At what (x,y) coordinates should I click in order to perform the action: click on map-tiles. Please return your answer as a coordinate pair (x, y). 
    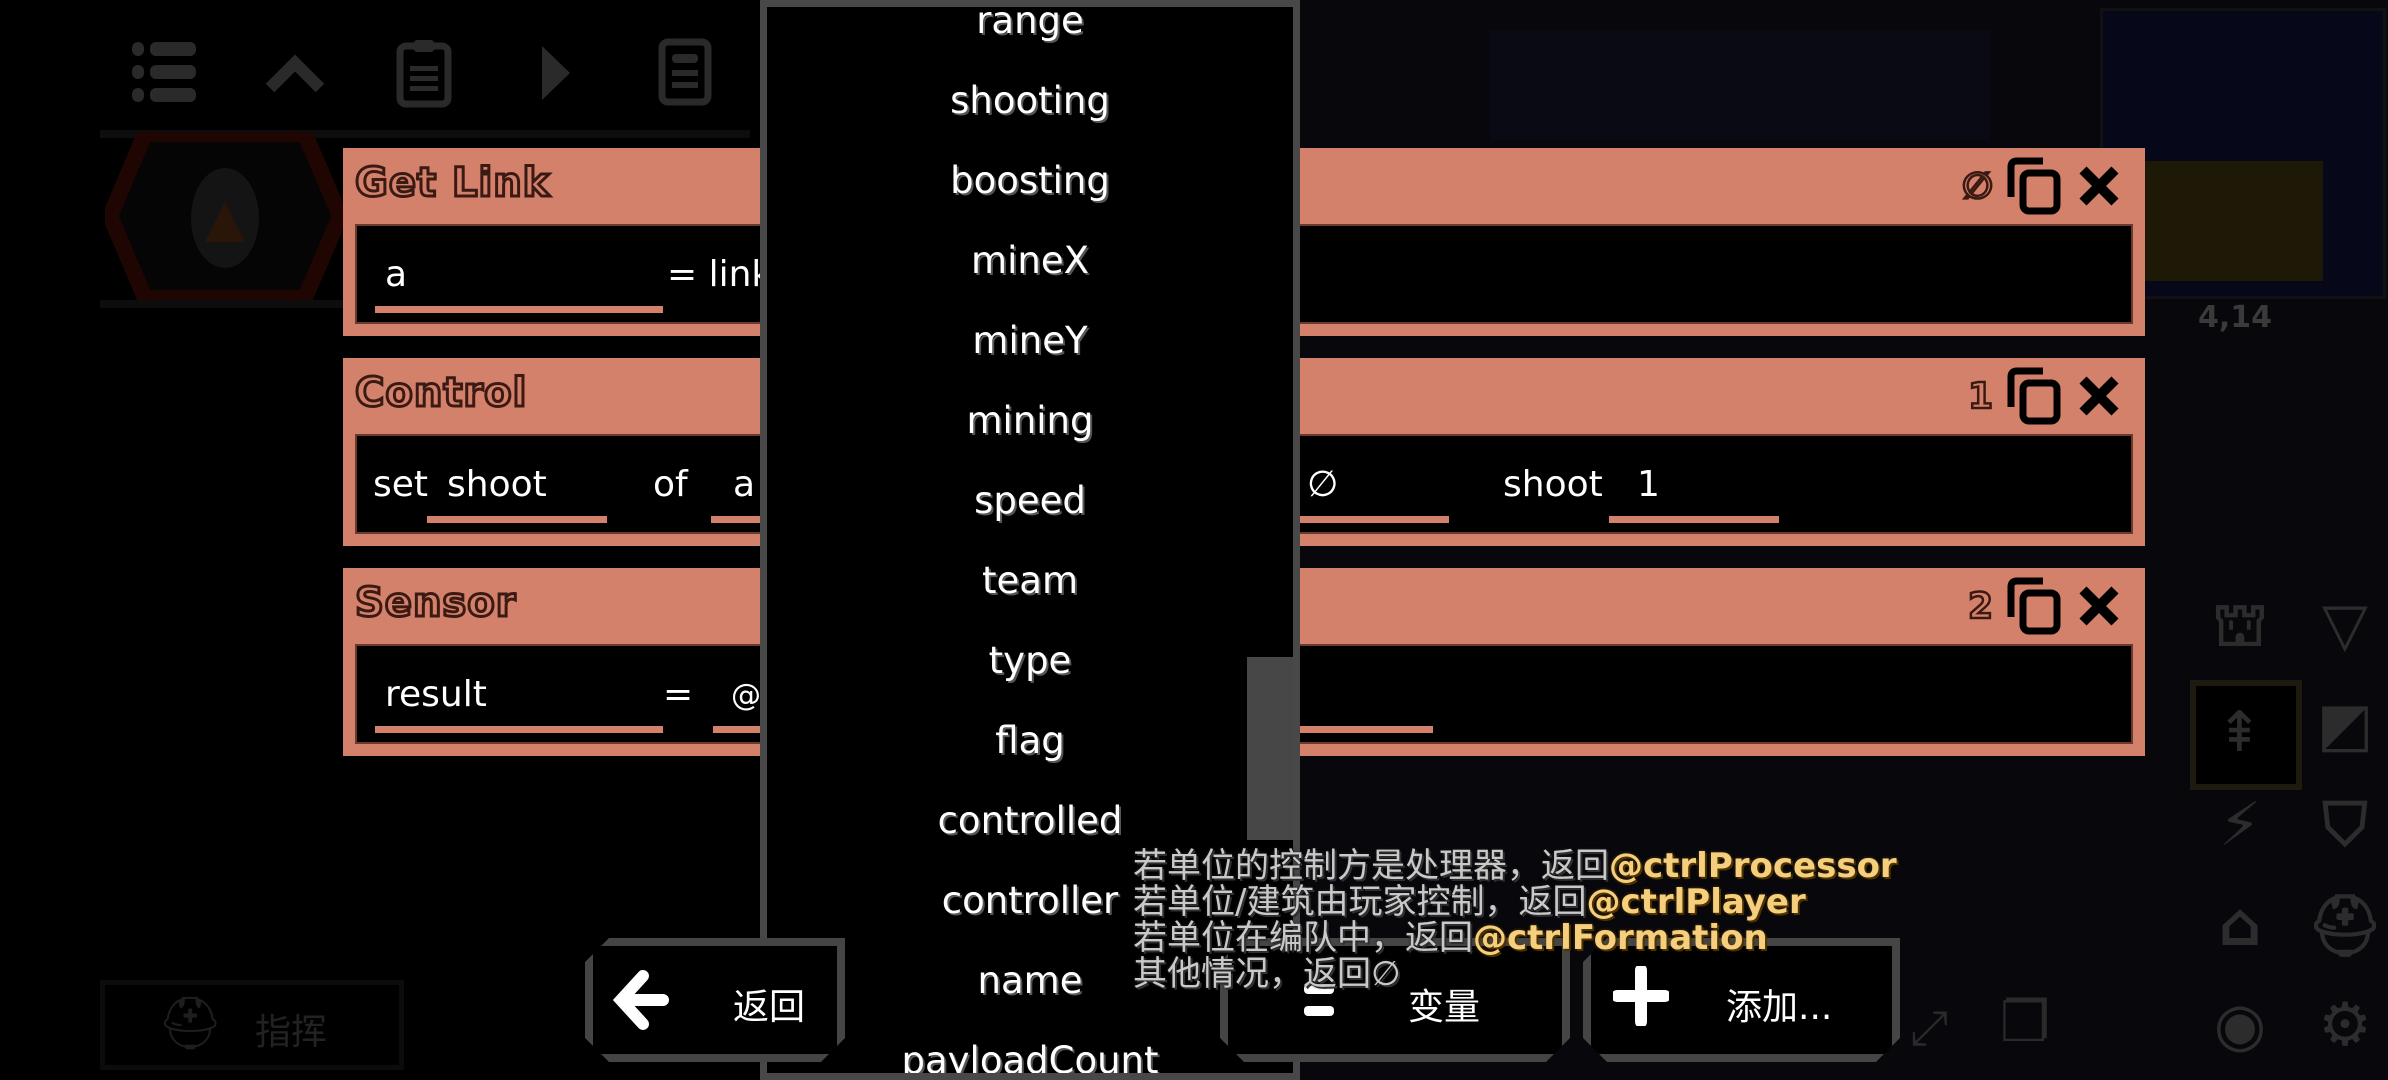
    Looking at the image, I should click on (1740, 85).